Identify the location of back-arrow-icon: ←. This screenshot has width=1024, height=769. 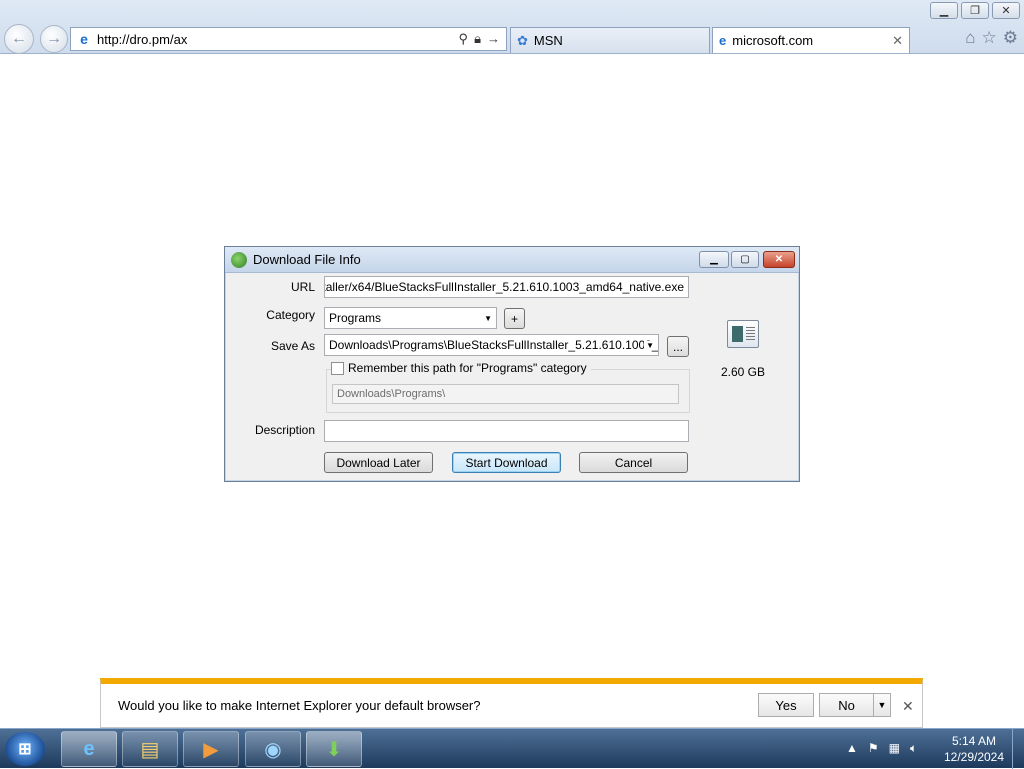
(19, 38).